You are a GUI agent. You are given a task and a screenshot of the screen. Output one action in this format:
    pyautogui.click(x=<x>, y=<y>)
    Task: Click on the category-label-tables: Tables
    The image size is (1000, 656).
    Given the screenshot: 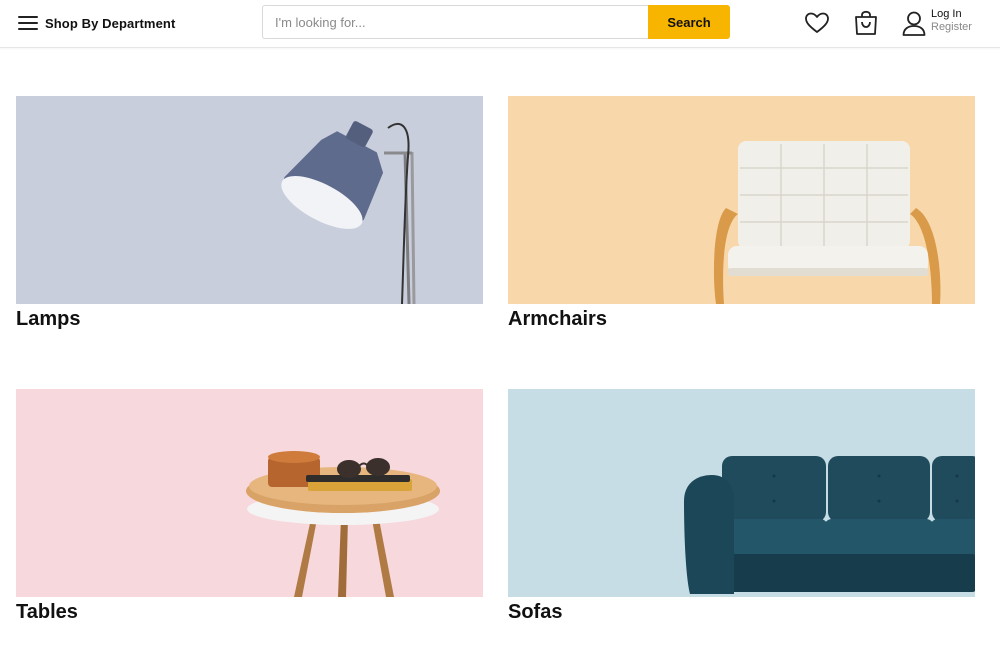 What is the action you would take?
    pyautogui.click(x=249, y=612)
    